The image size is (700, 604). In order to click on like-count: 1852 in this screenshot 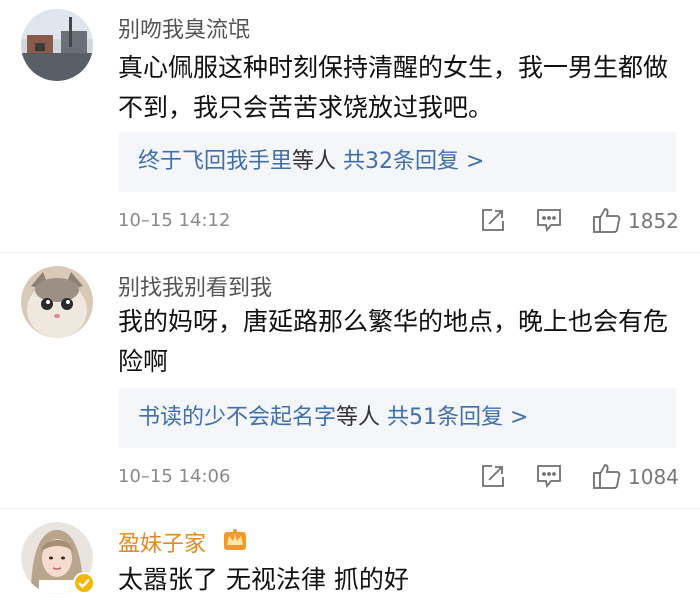, I will do `click(653, 221)`.